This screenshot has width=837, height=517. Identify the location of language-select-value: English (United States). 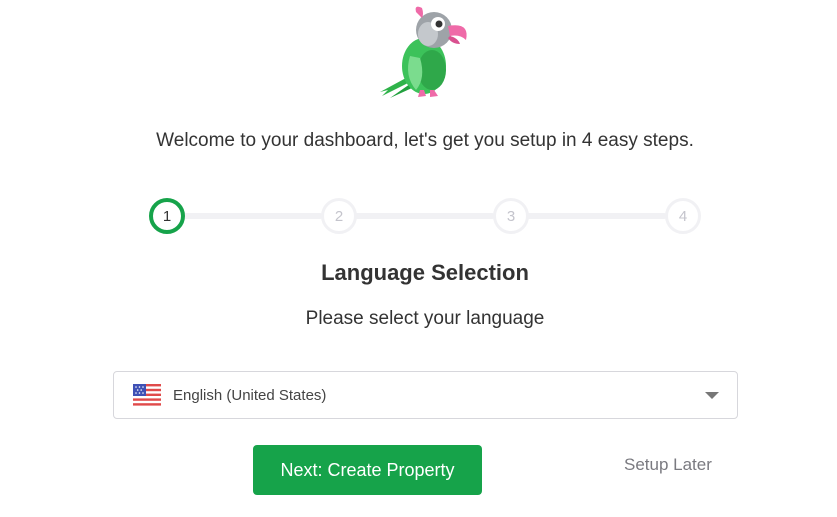
(250, 395).